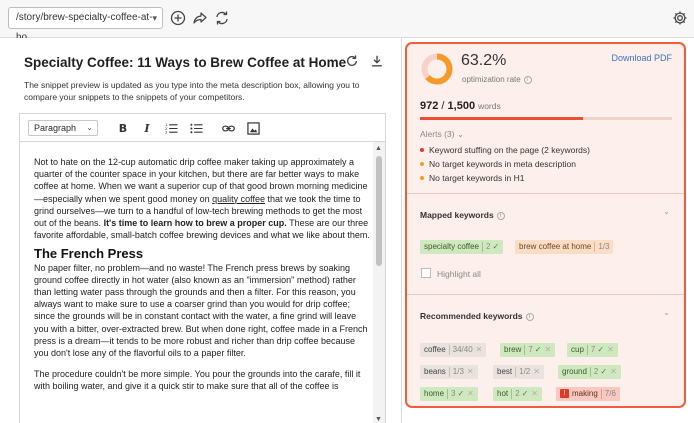 Image resolution: width=694 pixels, height=423 pixels. Describe the element at coordinates (505, 164) in the screenshot. I see `alert-item: No target keywords in meta description` at that location.